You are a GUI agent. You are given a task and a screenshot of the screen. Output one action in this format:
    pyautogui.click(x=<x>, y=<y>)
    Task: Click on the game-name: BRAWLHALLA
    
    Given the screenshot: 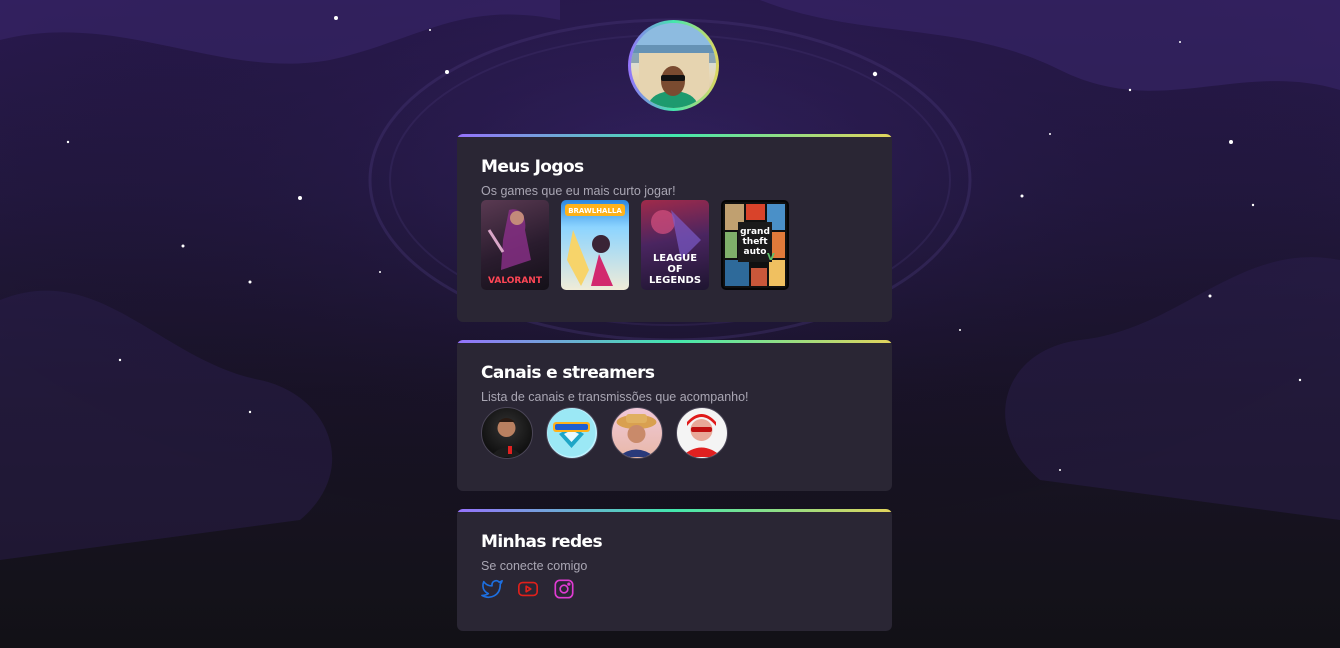 What is the action you would take?
    pyautogui.click(x=595, y=211)
    